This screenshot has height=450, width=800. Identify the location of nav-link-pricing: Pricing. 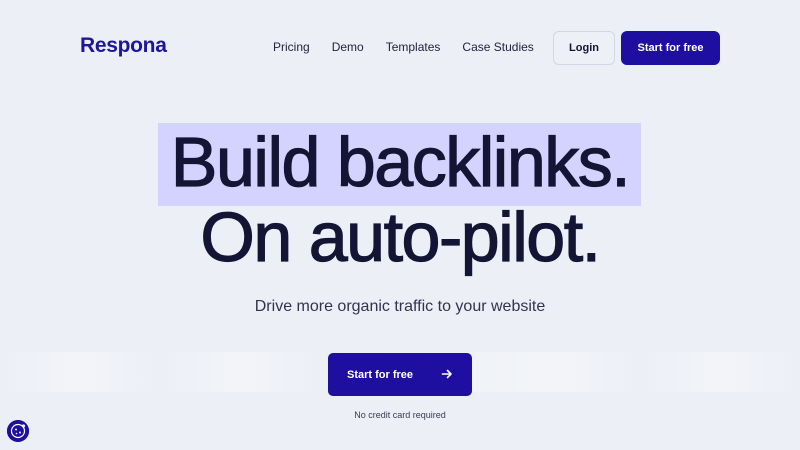
(291, 47).